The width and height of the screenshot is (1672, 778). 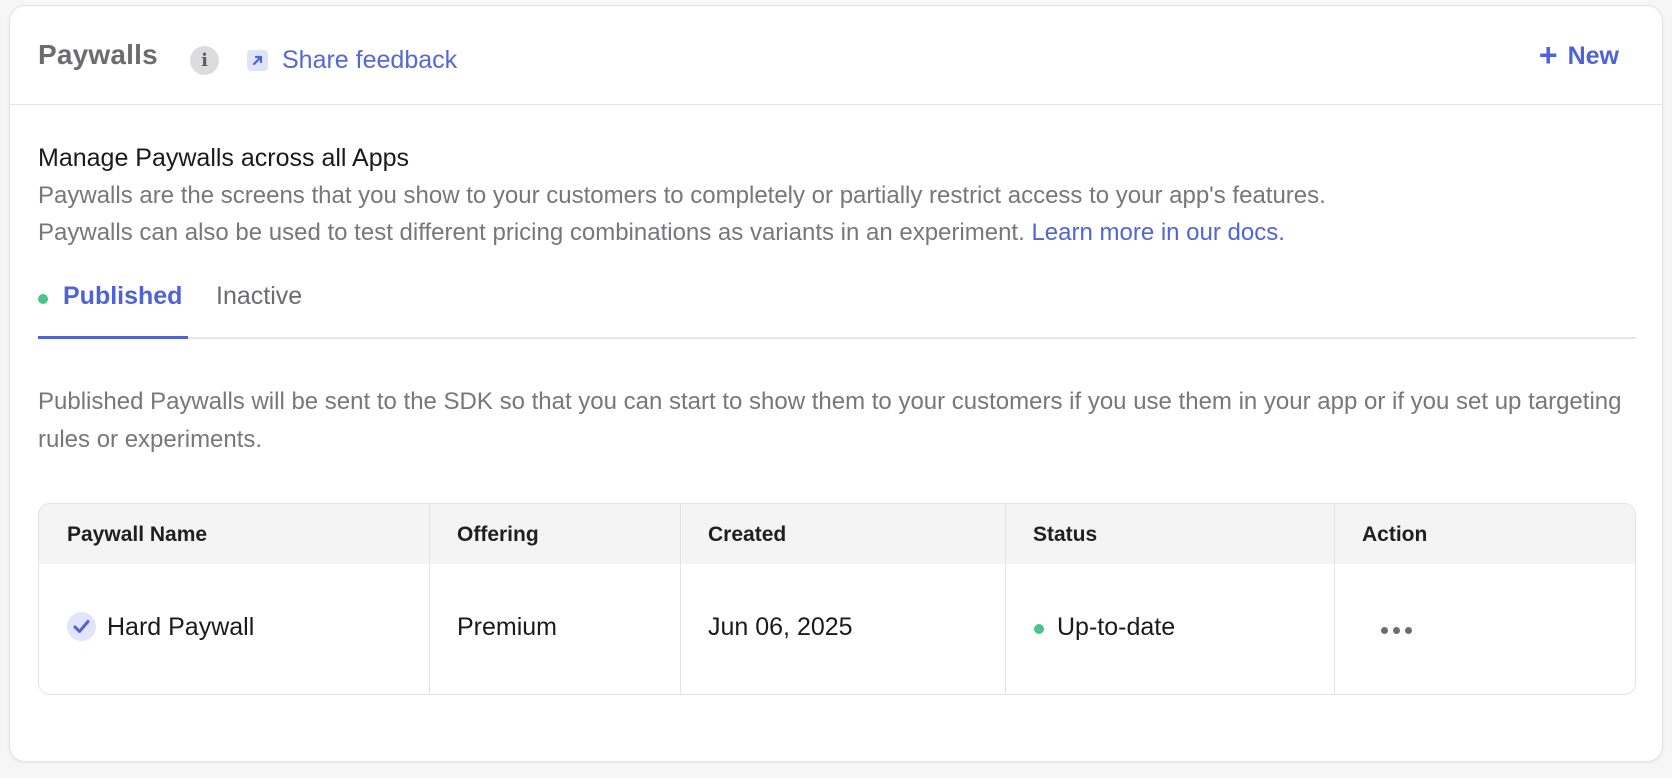 I want to click on info-icon: i, so click(x=204, y=60).